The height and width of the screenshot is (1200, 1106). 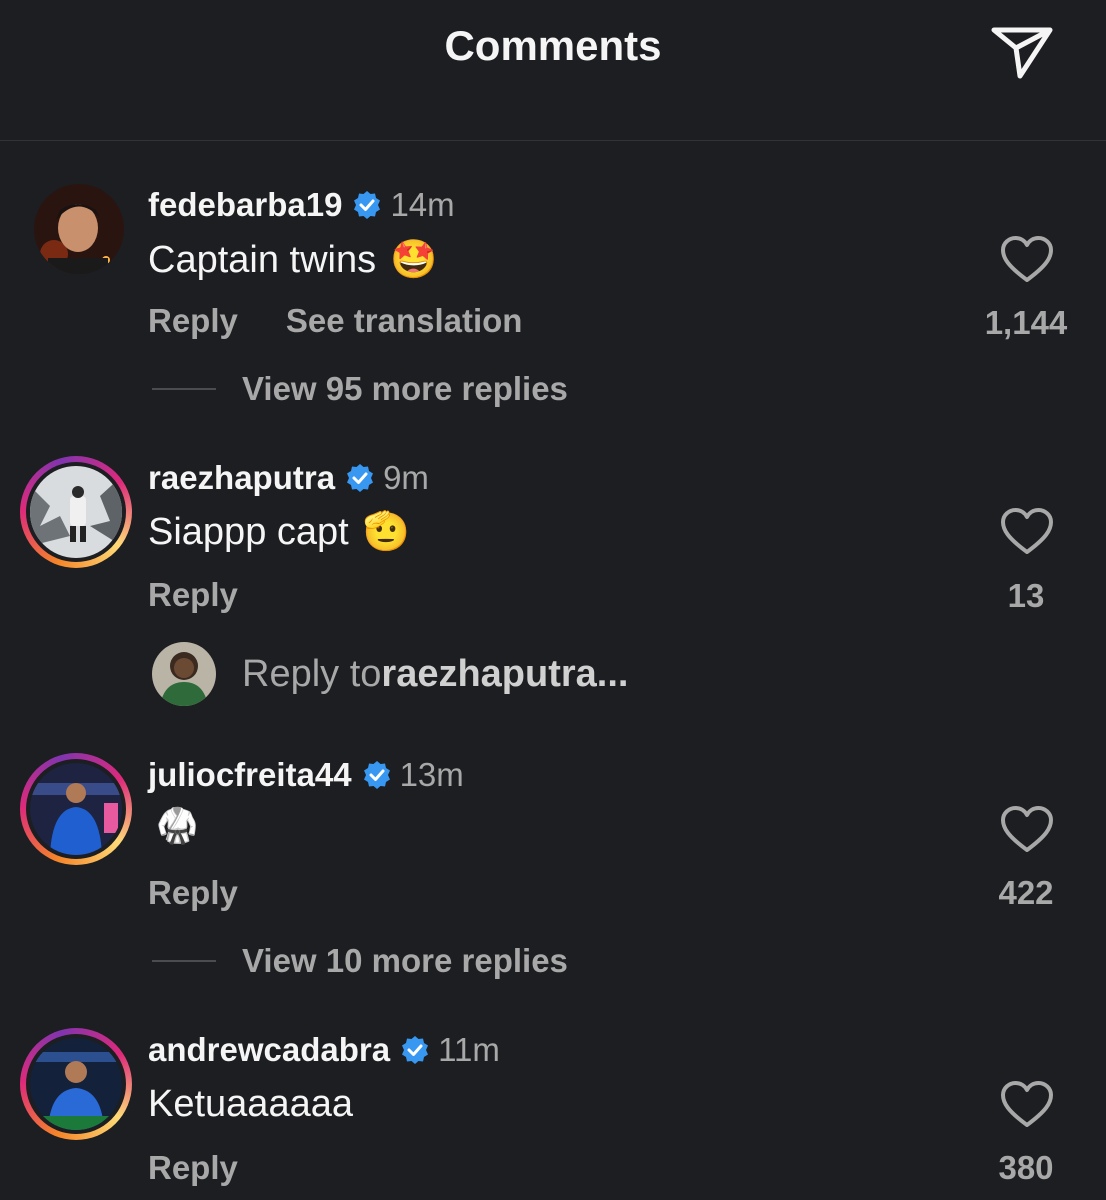 What do you see at coordinates (553, 45) in the screenshot?
I see `page-title: Comments` at bounding box center [553, 45].